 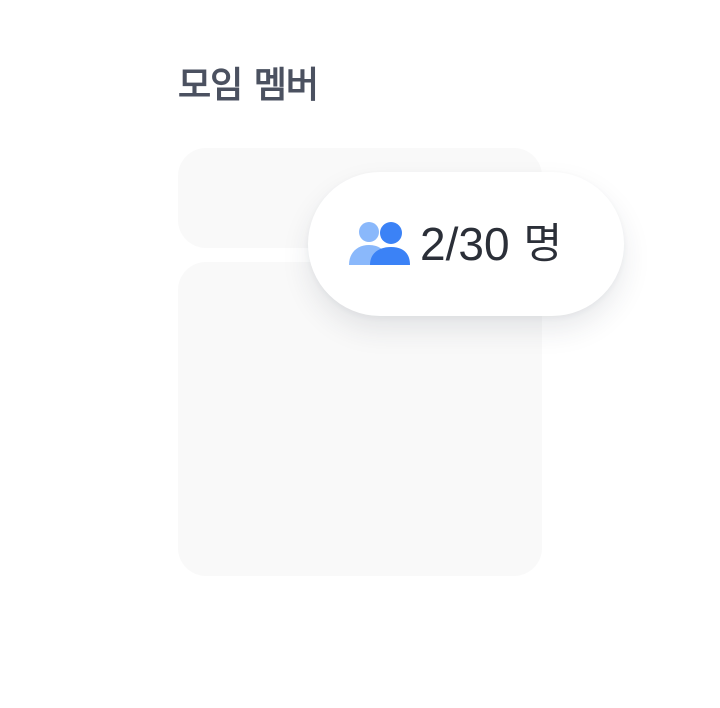 What do you see at coordinates (248, 85) in the screenshot?
I see `section-title: 모임 멤버` at bounding box center [248, 85].